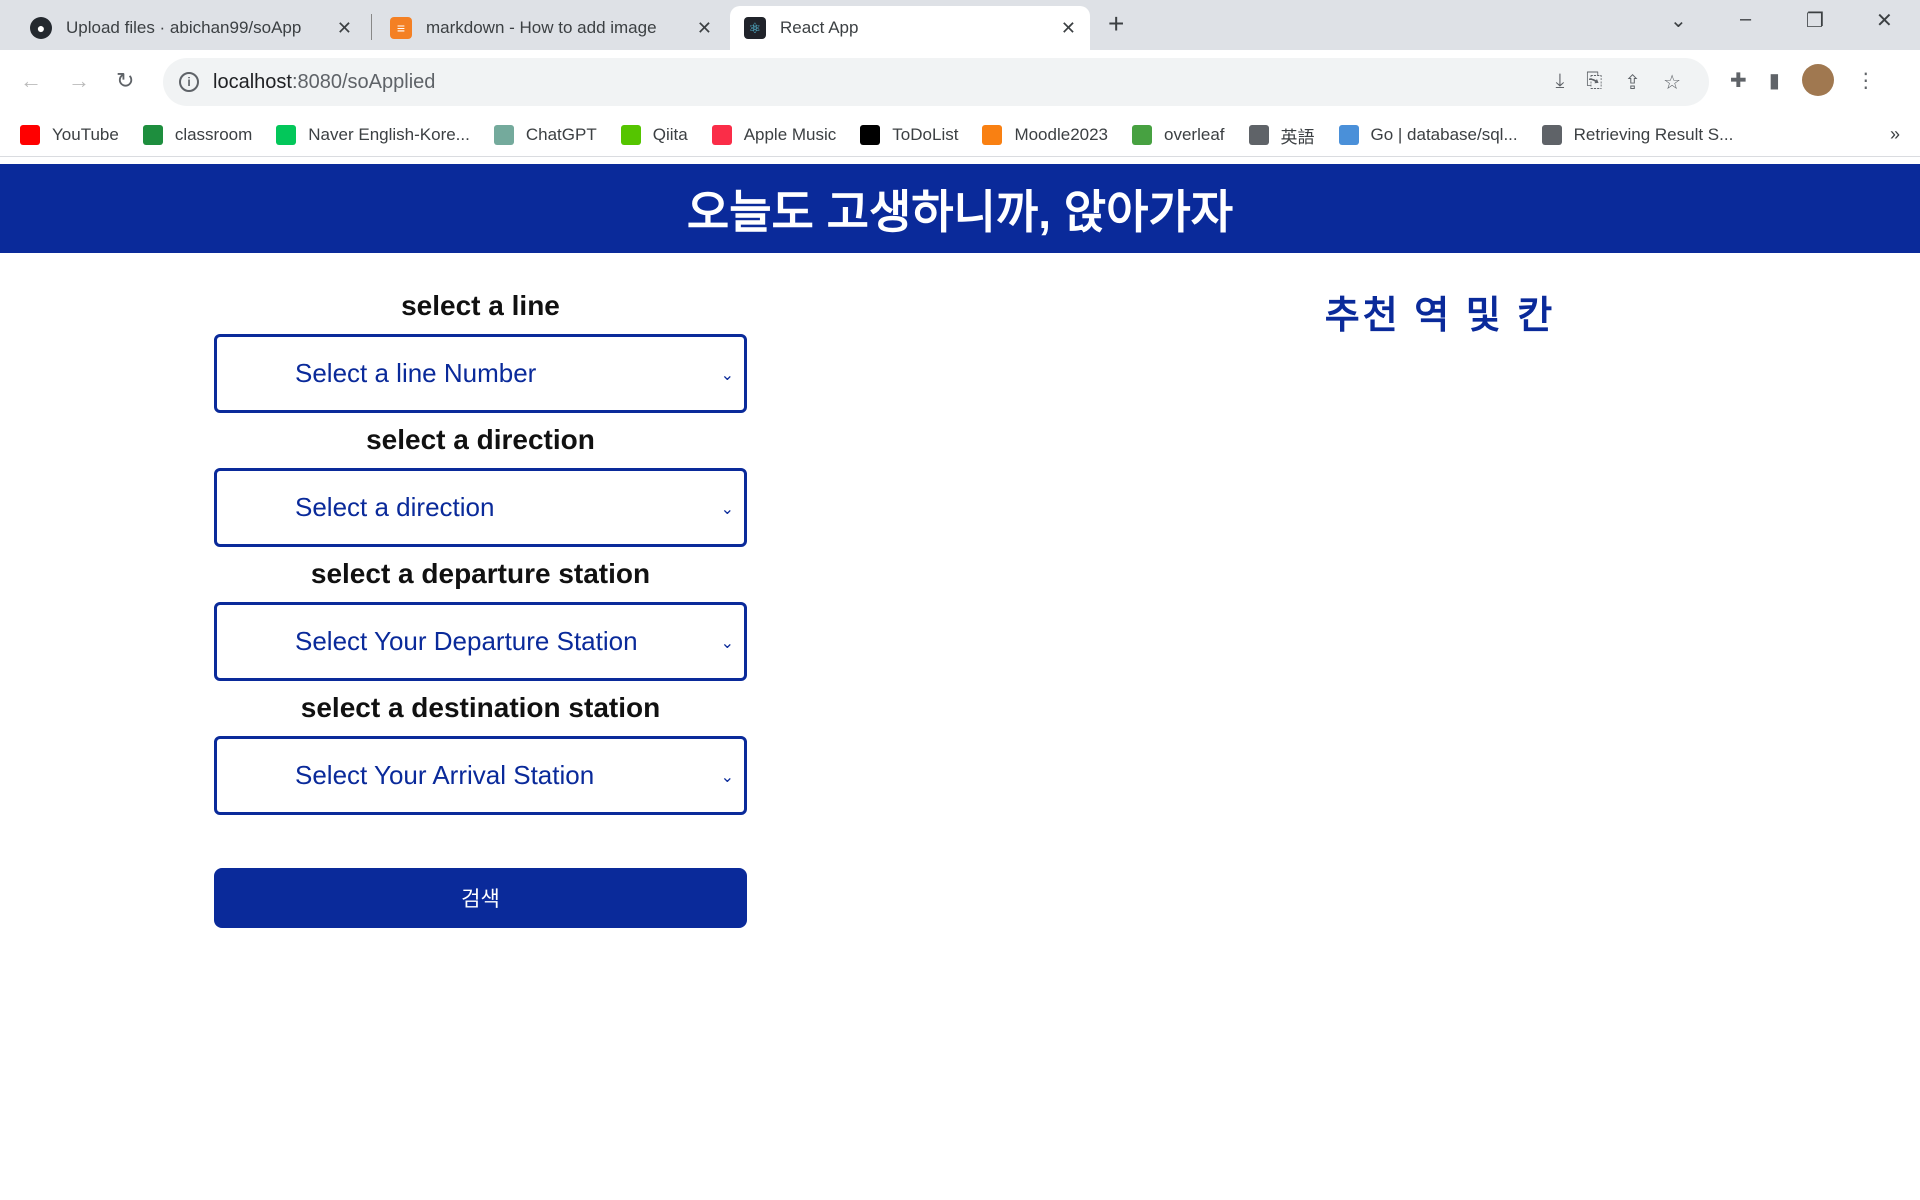  I want to click on bookmark-item: ChatGPT, so click(545, 135).